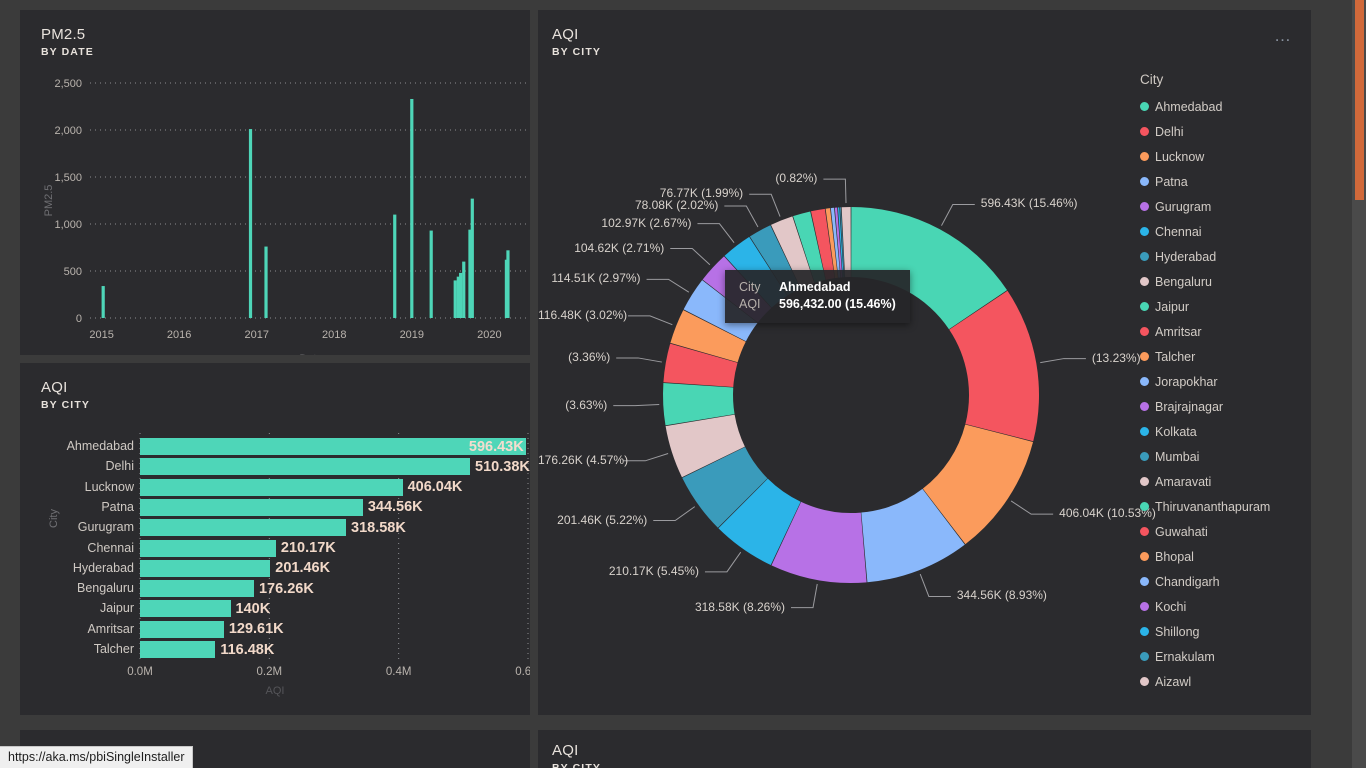 Image resolution: width=1366 pixels, height=768 pixels. I want to click on legend-item-delhi: Delhi, so click(1205, 131).